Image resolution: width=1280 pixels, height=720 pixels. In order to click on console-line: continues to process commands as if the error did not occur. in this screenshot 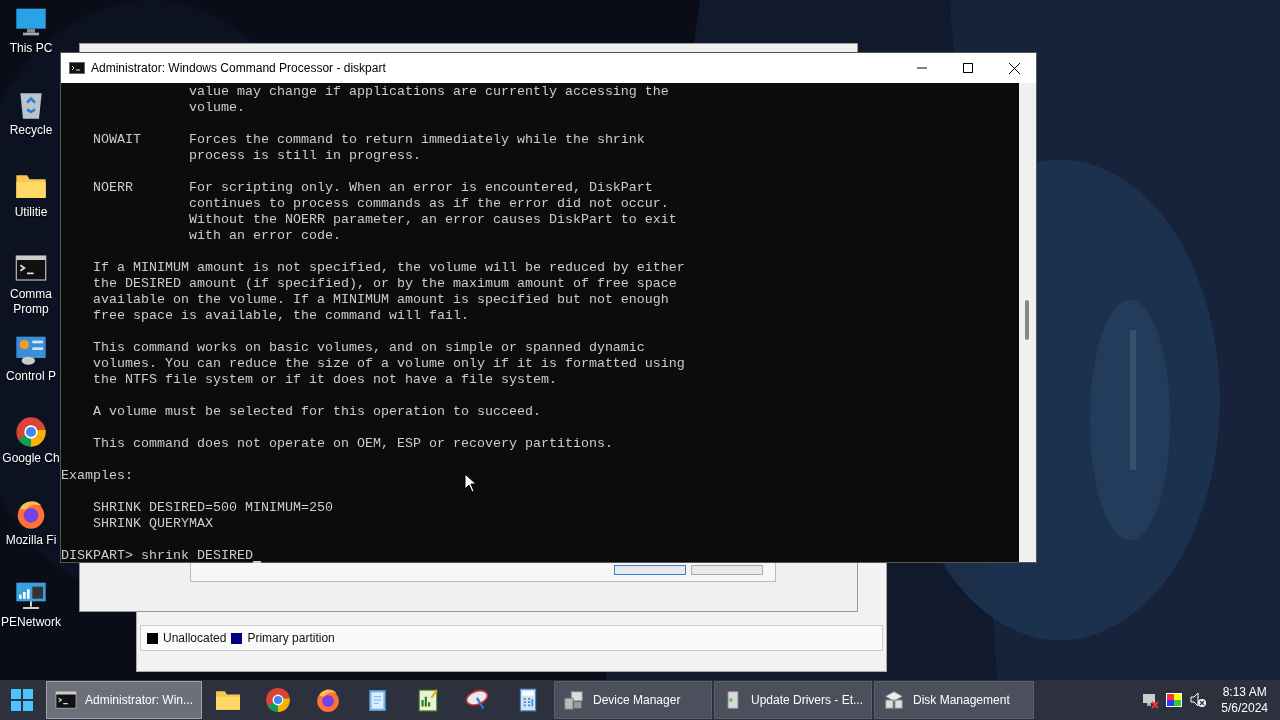, I will do `click(428, 204)`.